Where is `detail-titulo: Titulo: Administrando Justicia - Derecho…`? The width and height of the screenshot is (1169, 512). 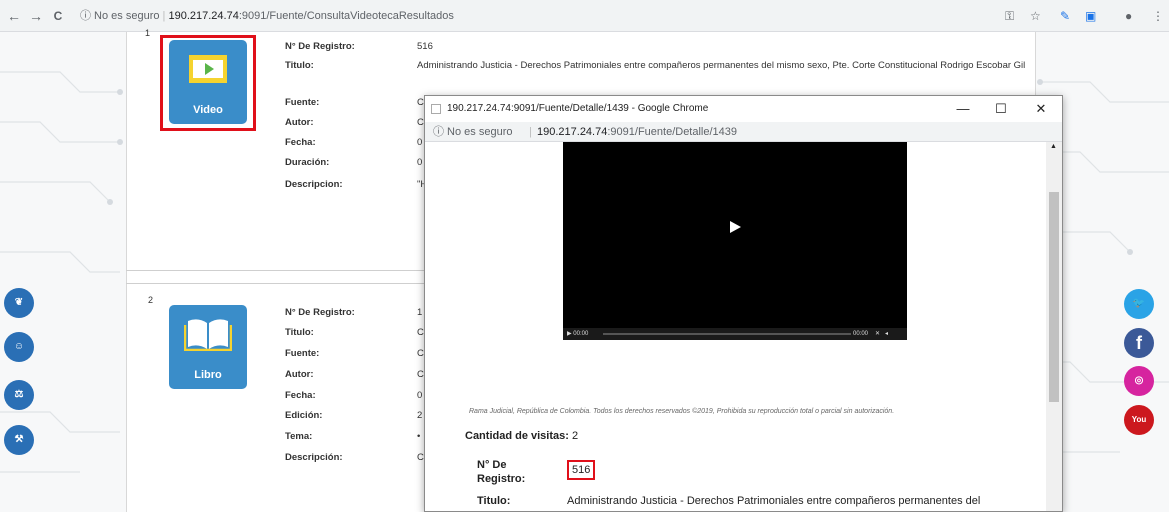
detail-titulo: Titulo: Administrando Justicia - Derecho… is located at coordinates (757, 502).